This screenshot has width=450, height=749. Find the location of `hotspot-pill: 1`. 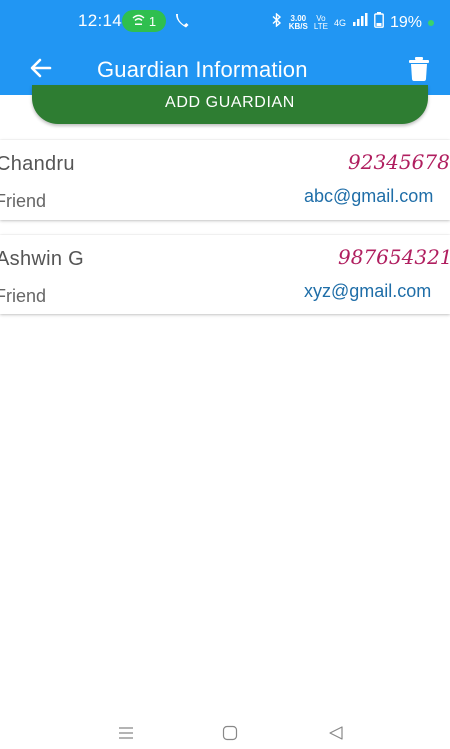

hotspot-pill: 1 is located at coordinates (144, 21).